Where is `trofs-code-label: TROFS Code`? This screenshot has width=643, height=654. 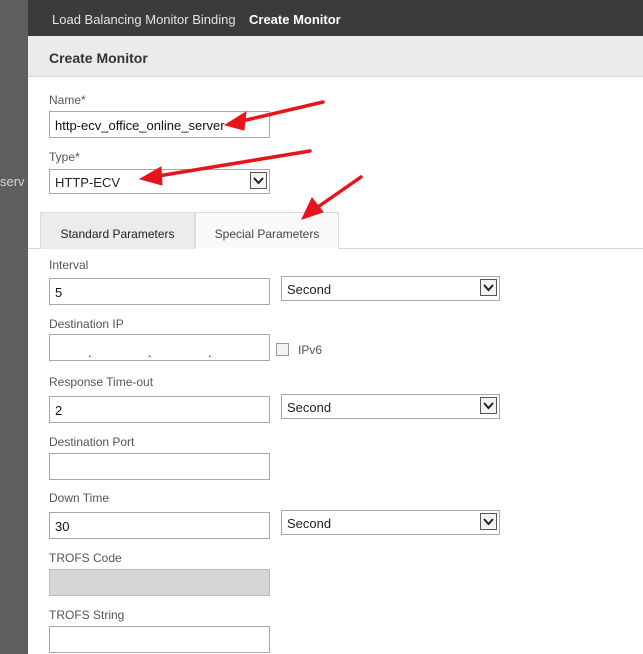
trofs-code-label: TROFS Code is located at coordinates (85, 558).